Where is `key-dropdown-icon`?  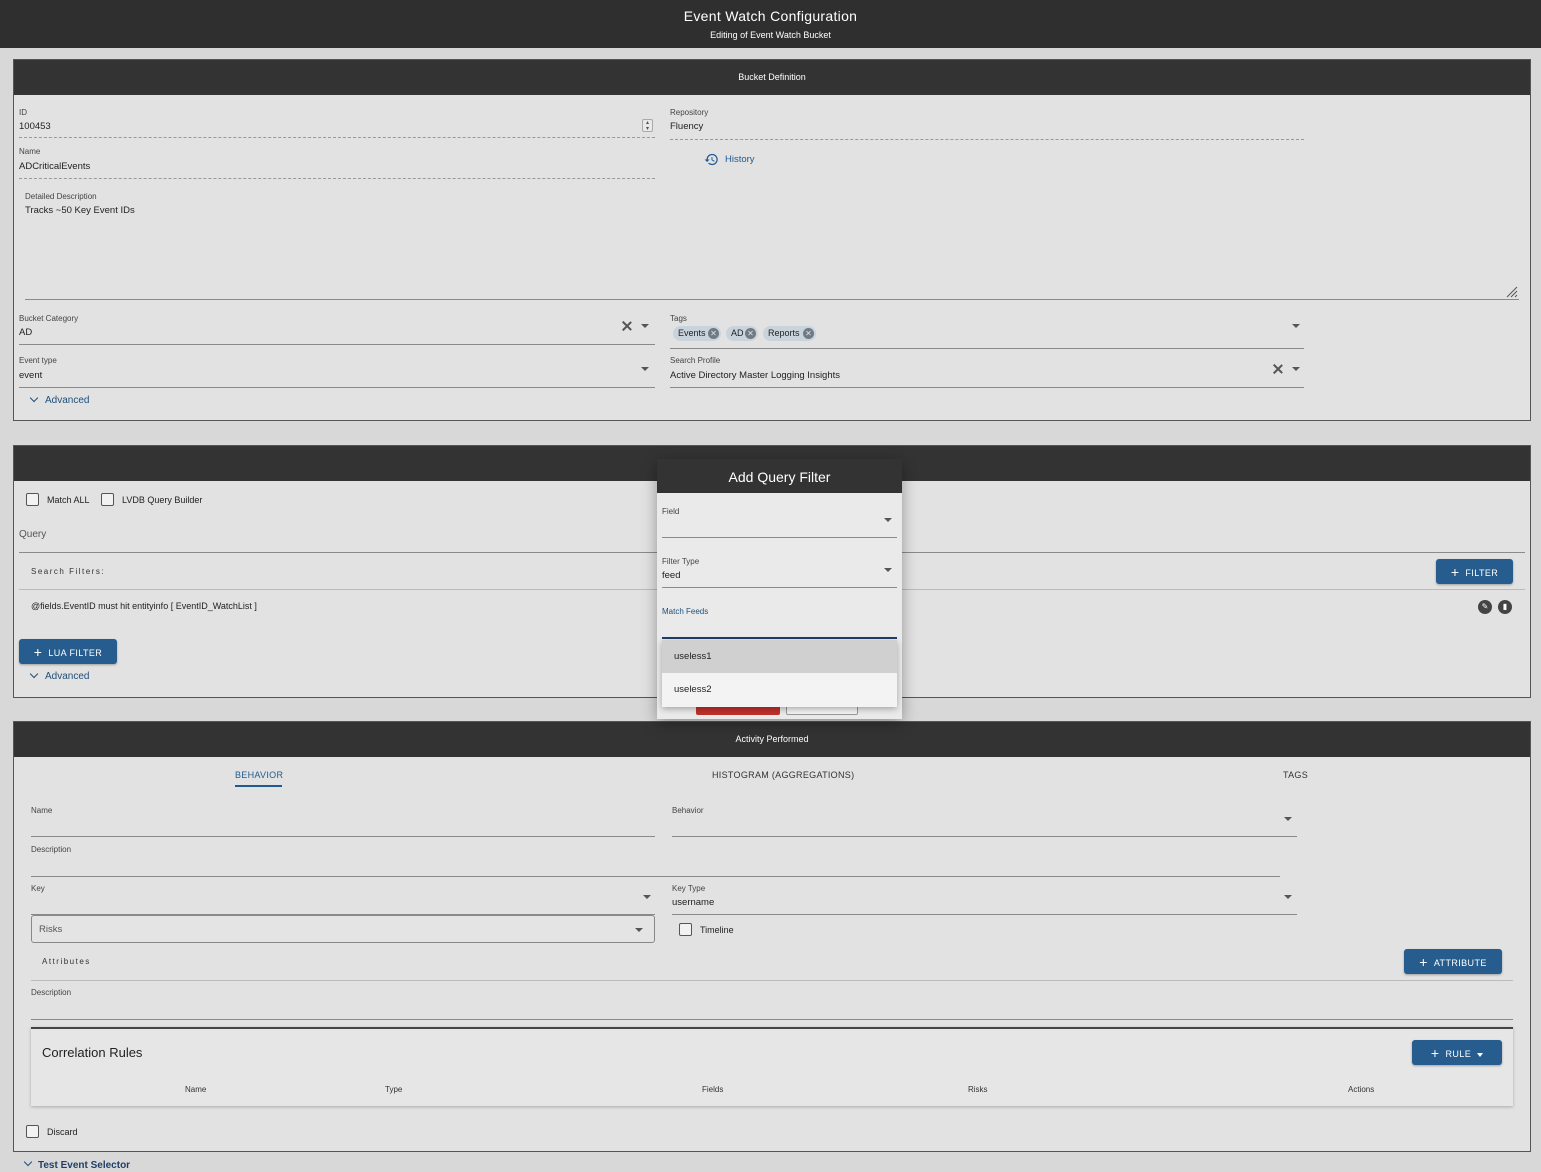
key-dropdown-icon is located at coordinates (647, 897).